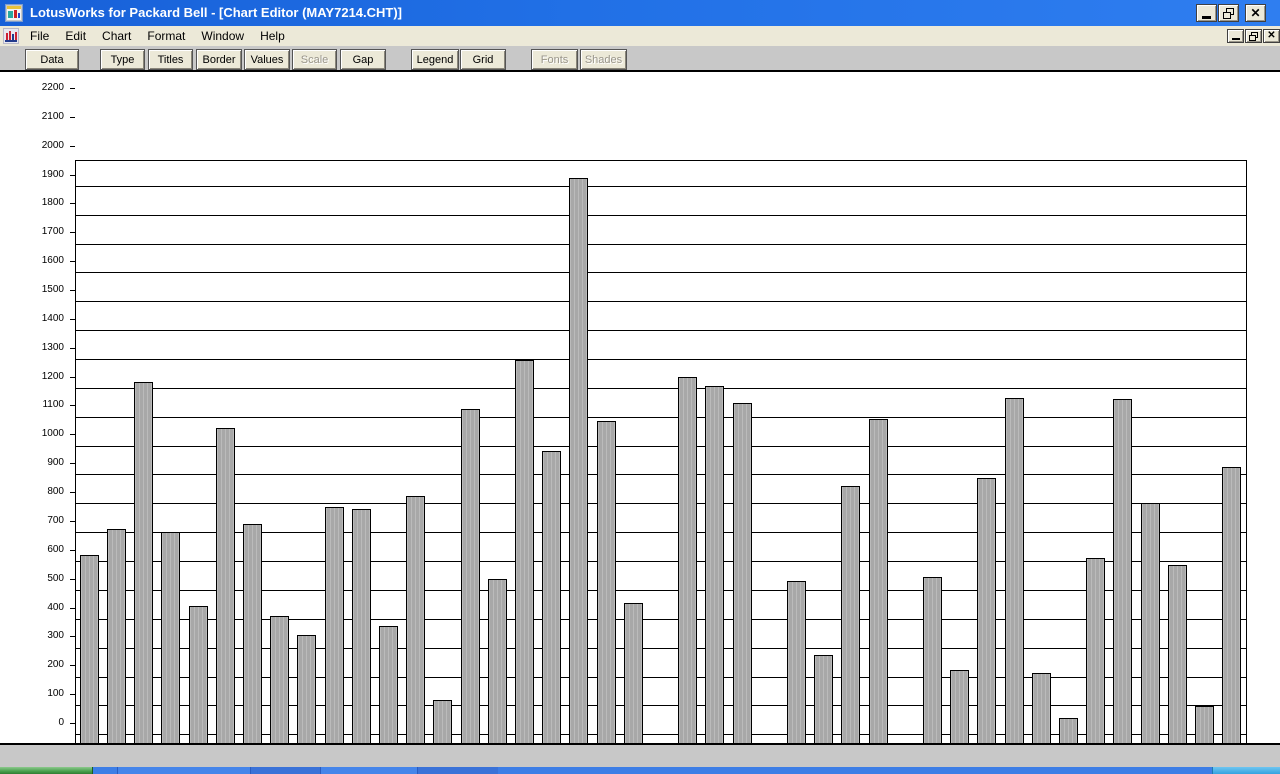 Image resolution: width=1280 pixels, height=774 pixels. What do you see at coordinates (61, 722) in the screenshot?
I see `y-tick-label: 0` at bounding box center [61, 722].